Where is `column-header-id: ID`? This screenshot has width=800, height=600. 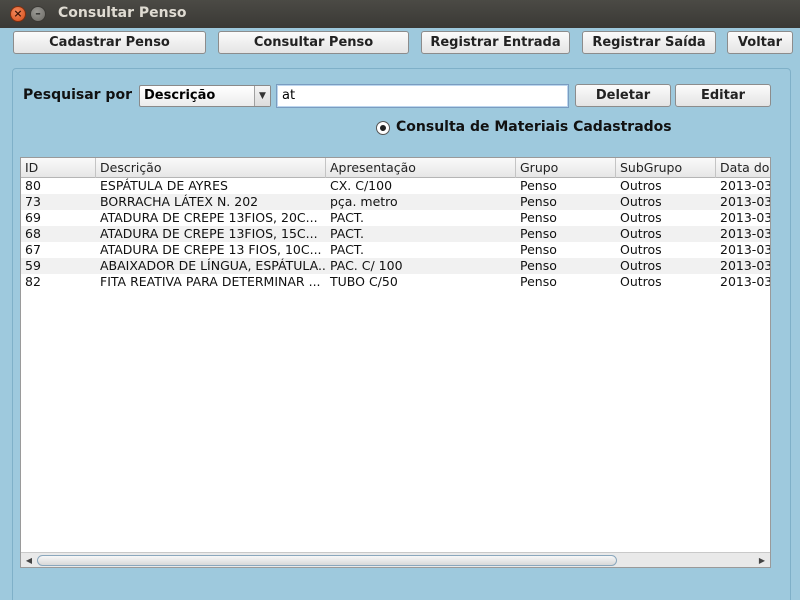
column-header-id: ID is located at coordinates (58, 168).